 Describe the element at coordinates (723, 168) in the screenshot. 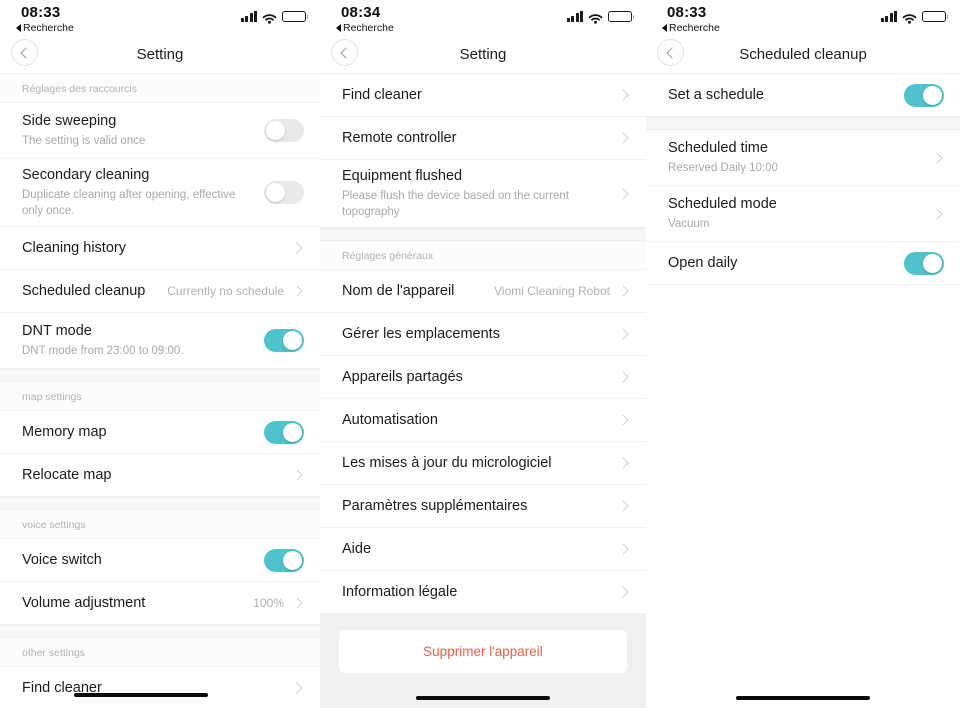

I see `list-item-subtitle: Reserved Daily 10:00` at that location.